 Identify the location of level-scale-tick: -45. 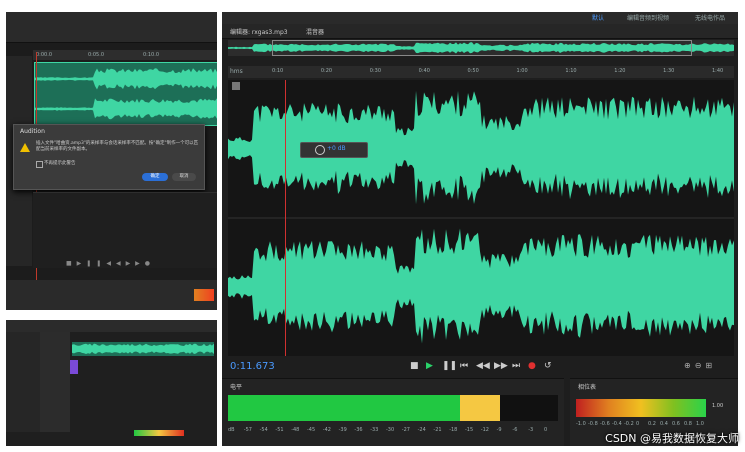
(311, 430).